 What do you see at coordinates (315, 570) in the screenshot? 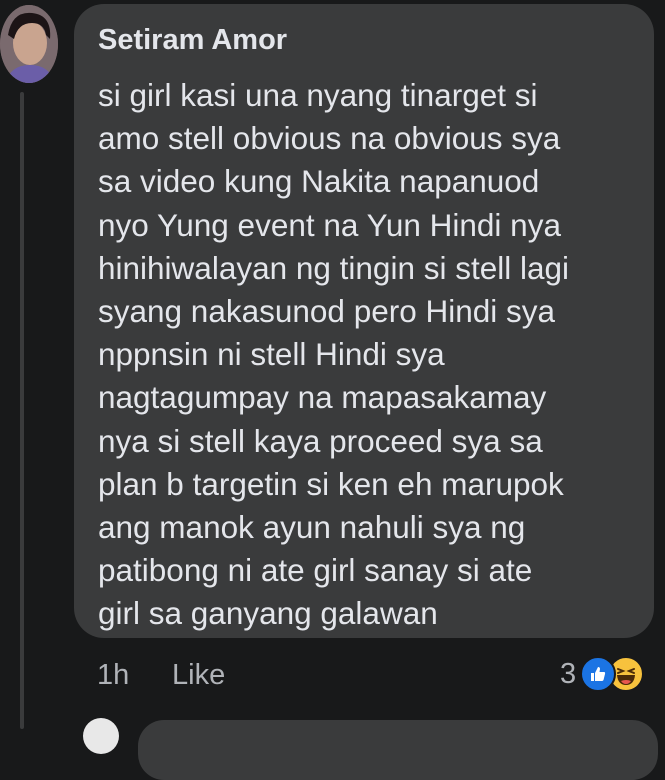
I see `comment-line: patibong ni ate girl sanay si ate` at bounding box center [315, 570].